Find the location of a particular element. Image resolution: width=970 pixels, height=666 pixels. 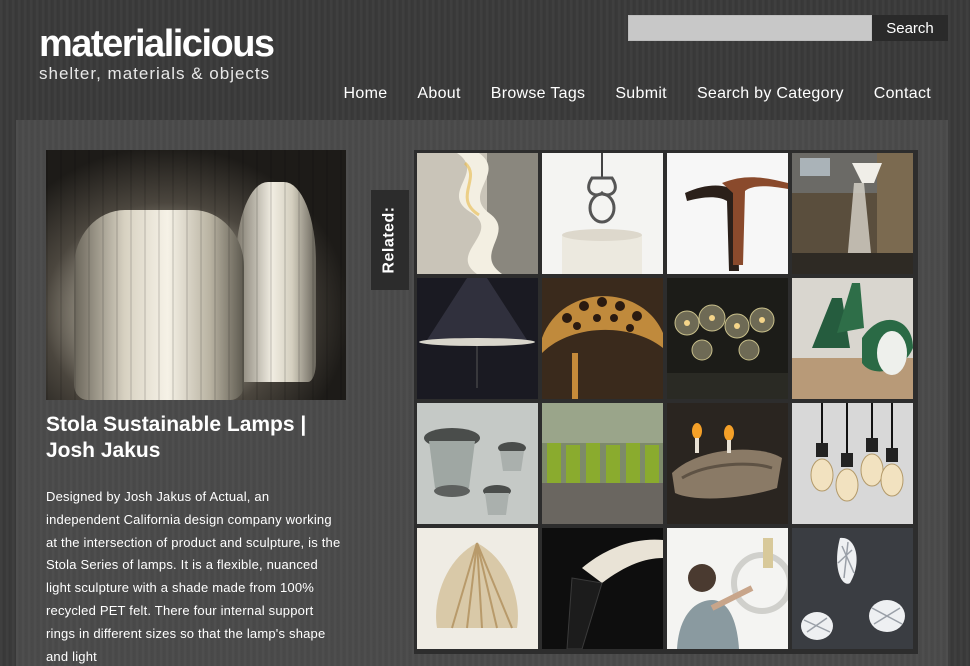

driftwood-candle-holder-icon is located at coordinates (727, 463).